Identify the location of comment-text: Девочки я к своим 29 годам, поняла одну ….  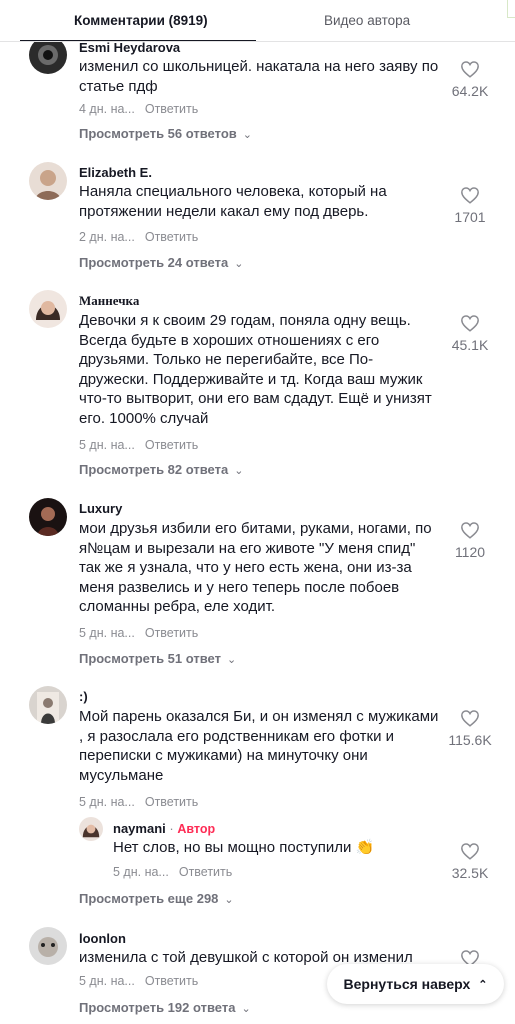
(255, 369).